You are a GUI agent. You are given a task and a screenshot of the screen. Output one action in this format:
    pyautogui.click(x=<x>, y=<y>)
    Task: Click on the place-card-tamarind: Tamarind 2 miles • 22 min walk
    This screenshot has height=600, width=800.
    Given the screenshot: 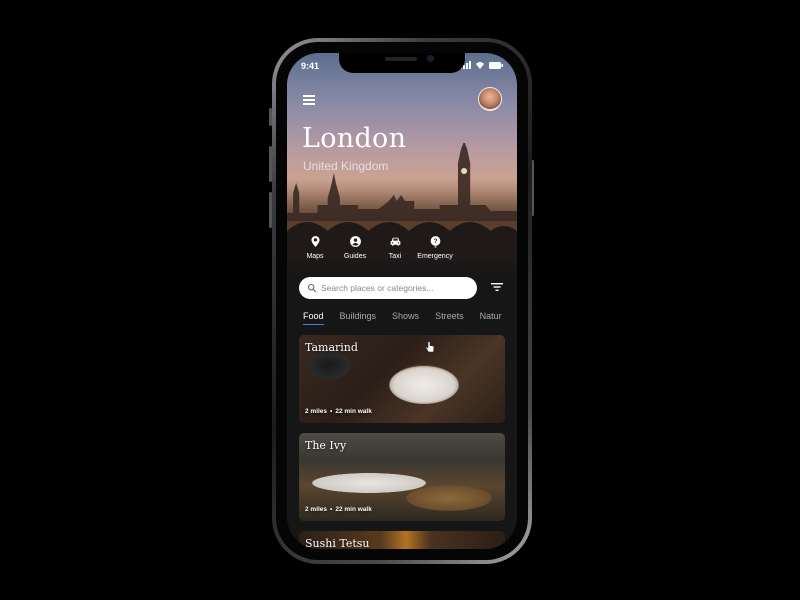 What is the action you would take?
    pyautogui.click(x=402, y=379)
    